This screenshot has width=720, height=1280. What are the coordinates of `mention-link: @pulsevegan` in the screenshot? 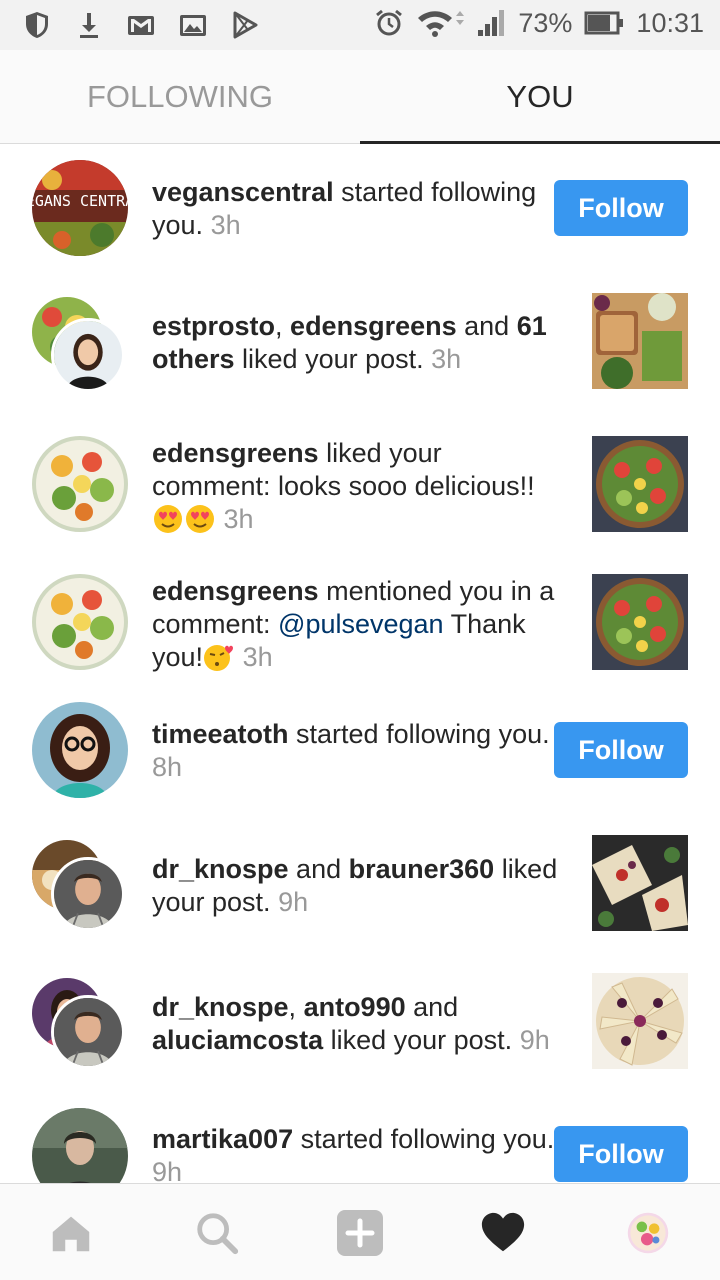 It's located at (361, 624).